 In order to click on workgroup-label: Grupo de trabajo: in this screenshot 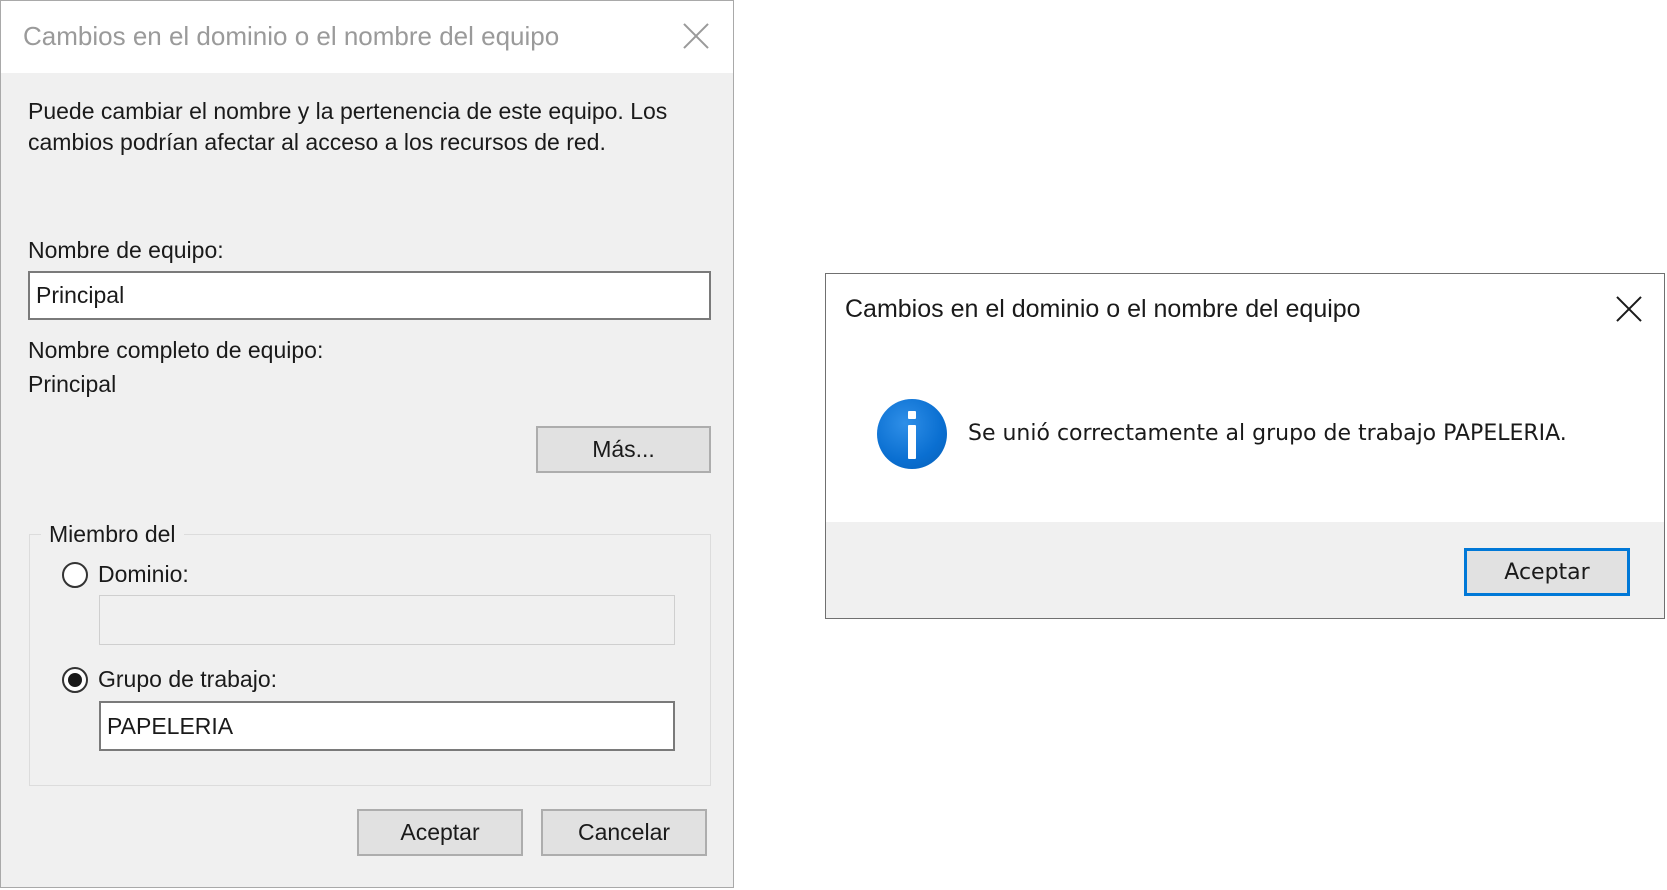, I will do `click(188, 679)`.